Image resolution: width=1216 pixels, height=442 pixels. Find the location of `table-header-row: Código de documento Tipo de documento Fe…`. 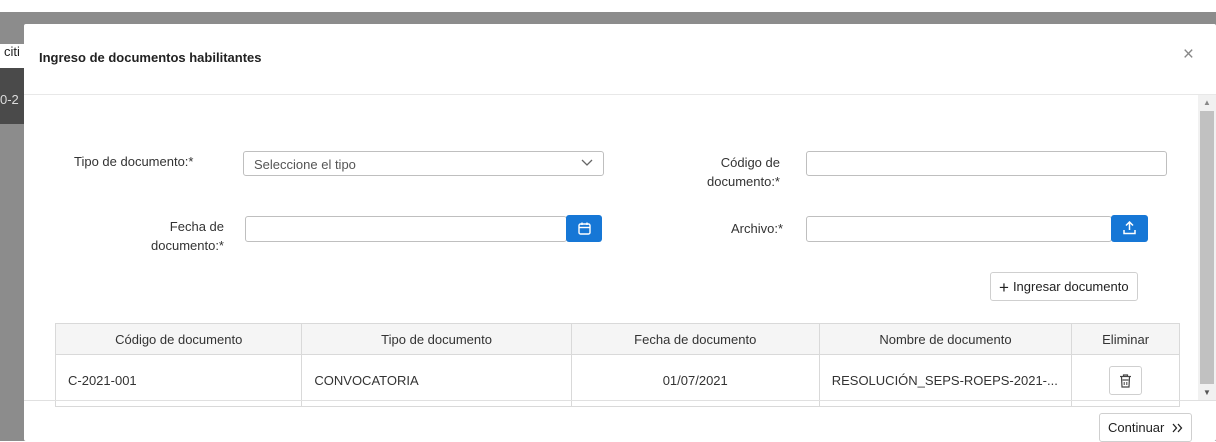

table-header-row: Código de documento Tipo de documento Fe… is located at coordinates (617, 339).